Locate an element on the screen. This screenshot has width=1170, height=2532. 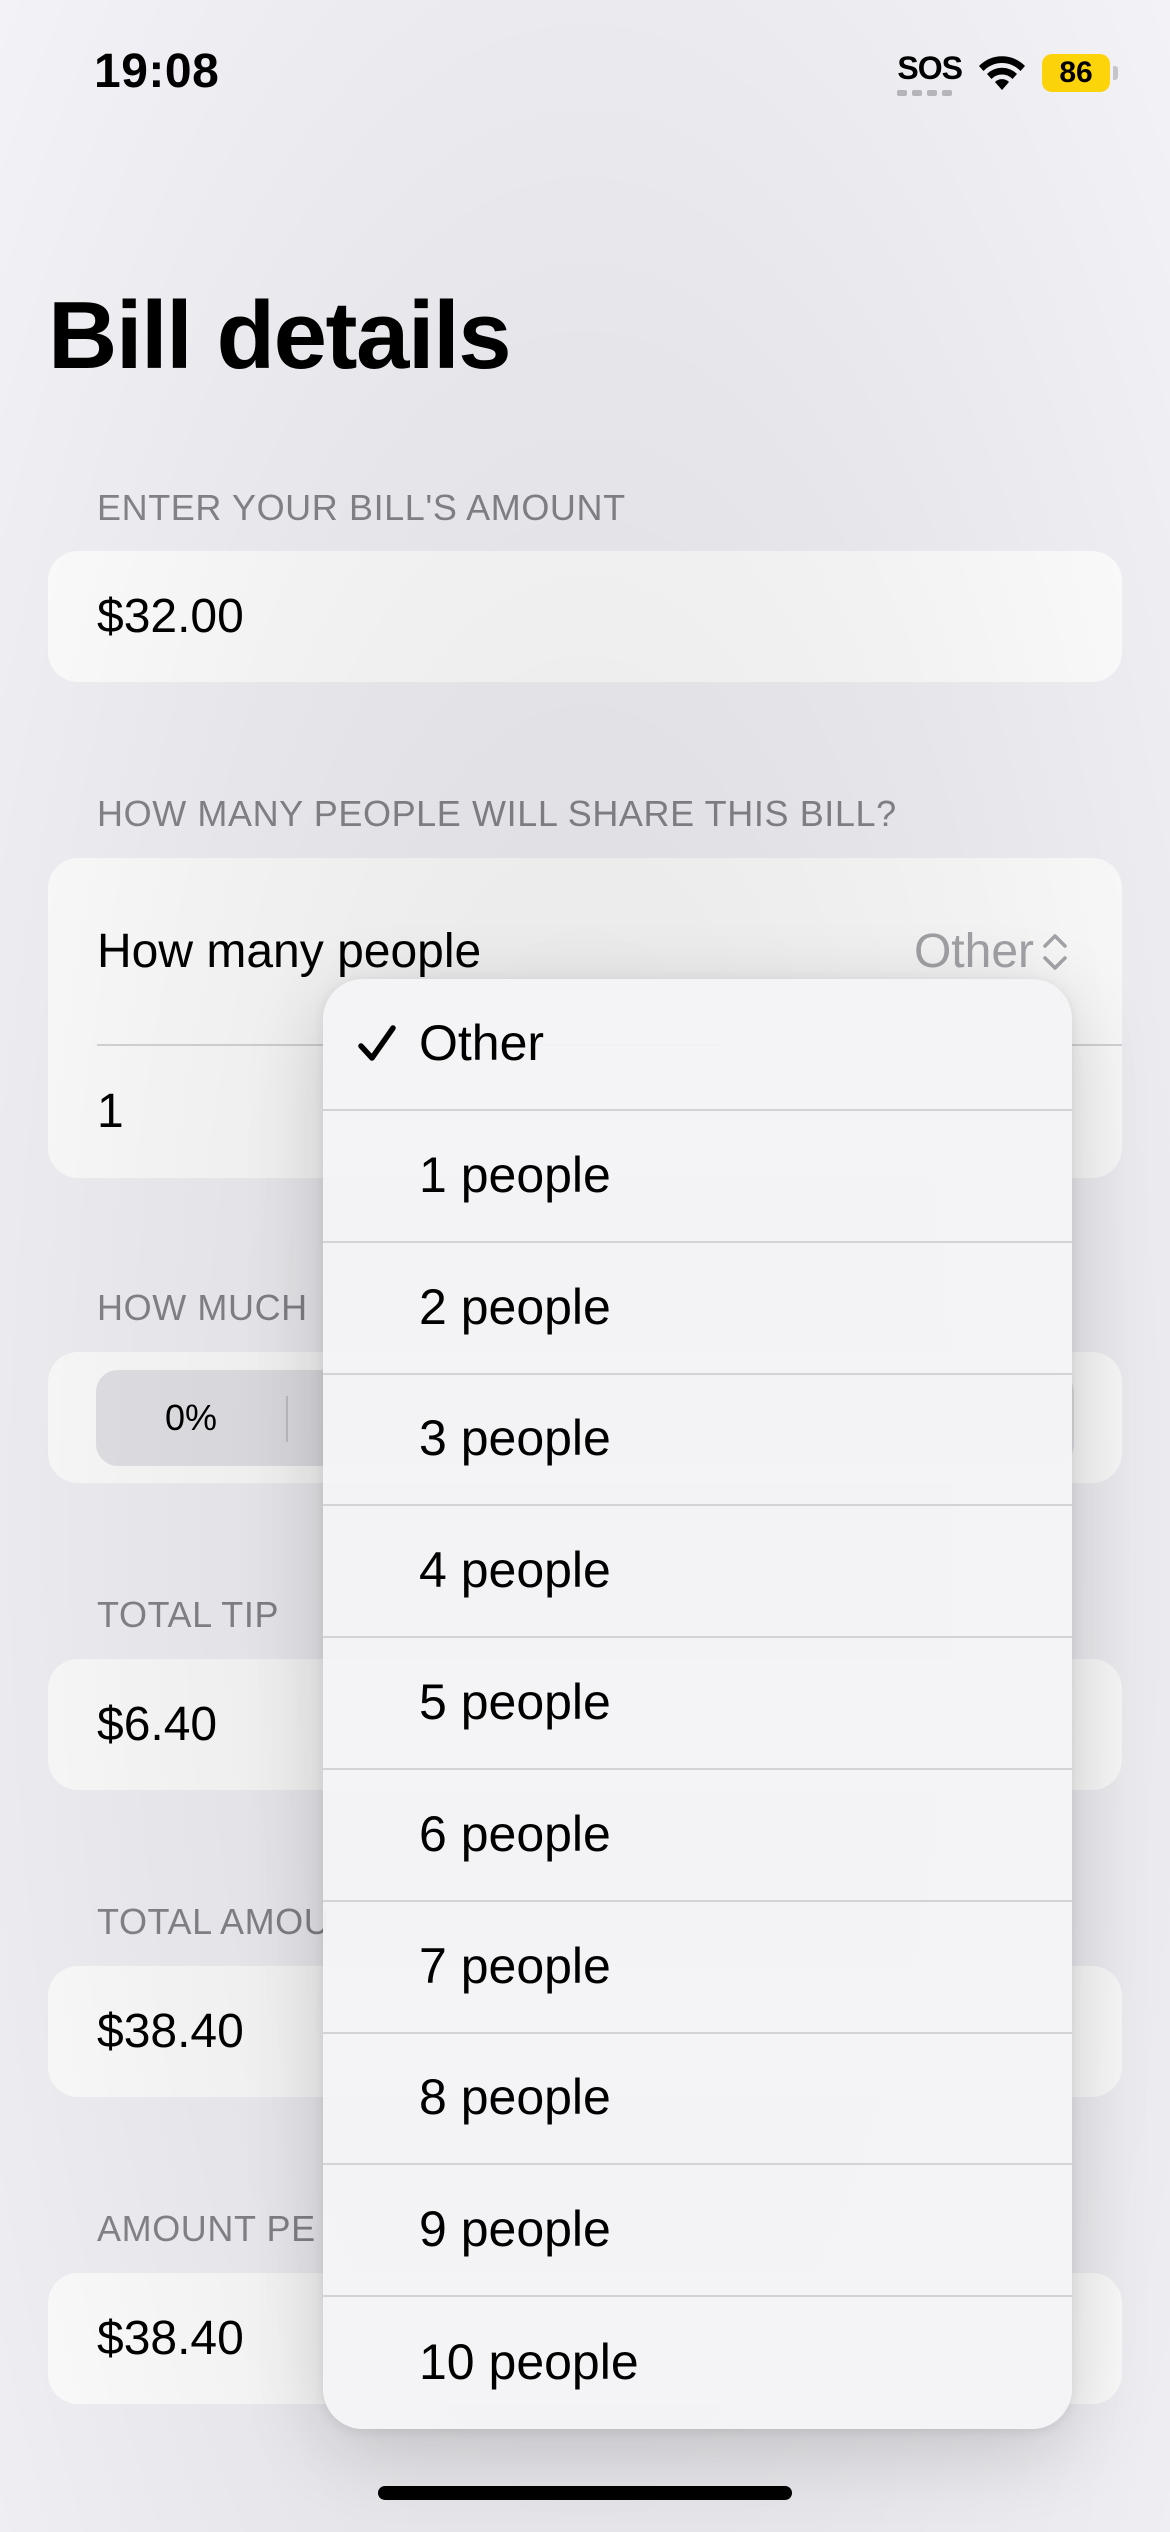
total-amount-value: $38.40 is located at coordinates (170, 2031).